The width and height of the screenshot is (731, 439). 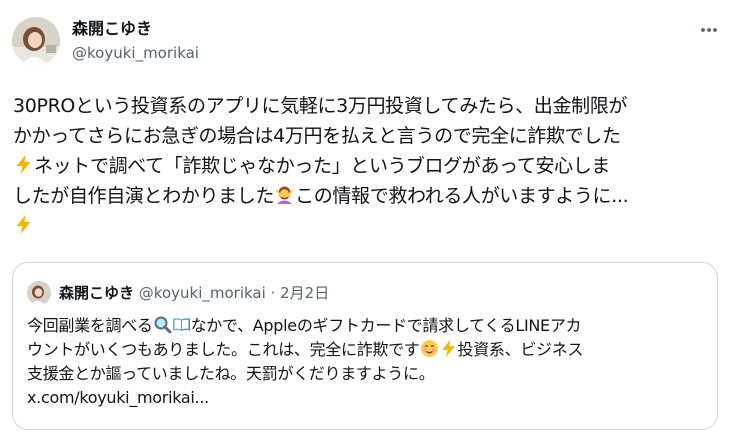 What do you see at coordinates (231, 373) in the screenshot?
I see `quoted-line: 支援金とか謳っていましたね。天罰がくだりますように。` at bounding box center [231, 373].